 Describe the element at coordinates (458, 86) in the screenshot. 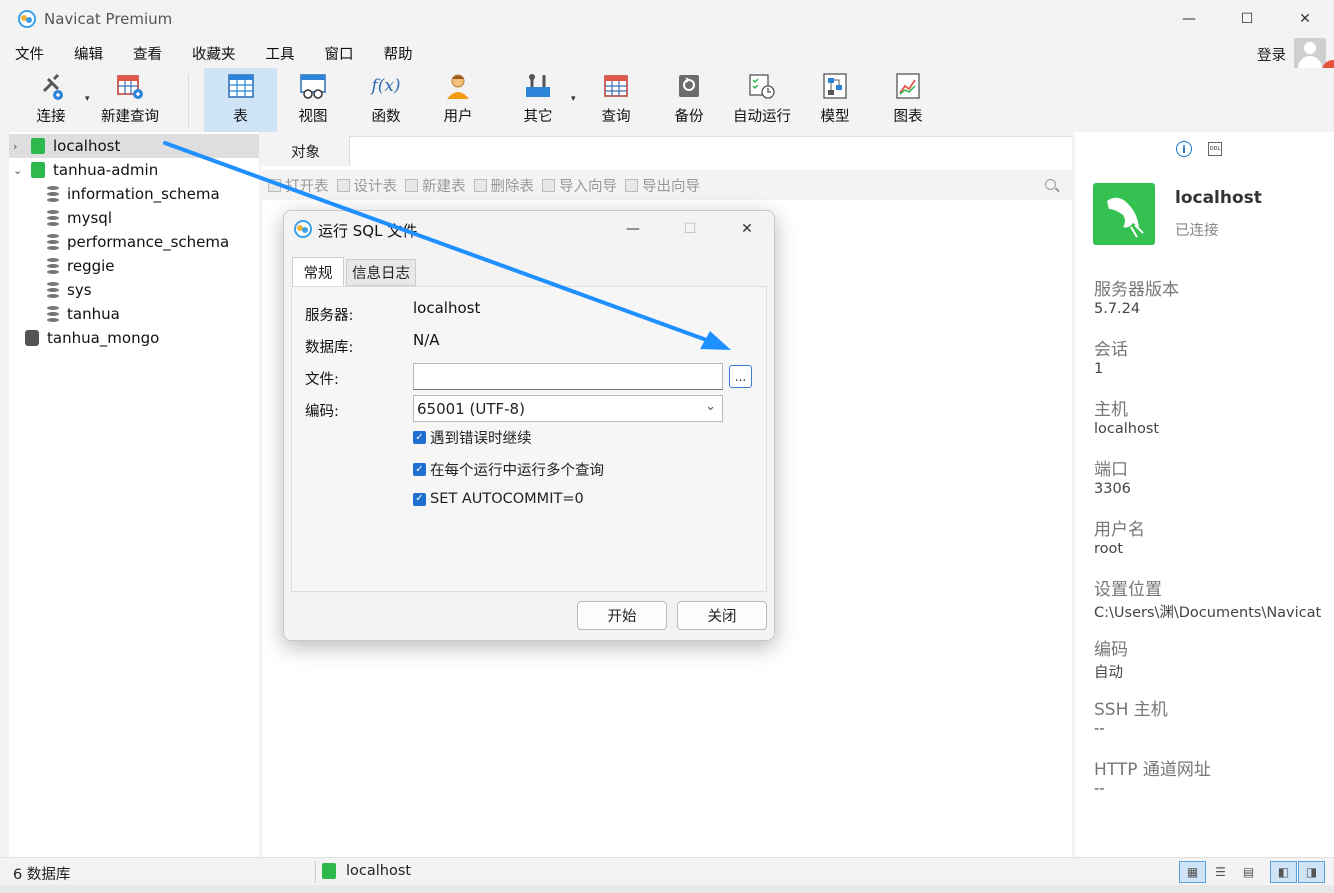

I see `user-icon` at that location.